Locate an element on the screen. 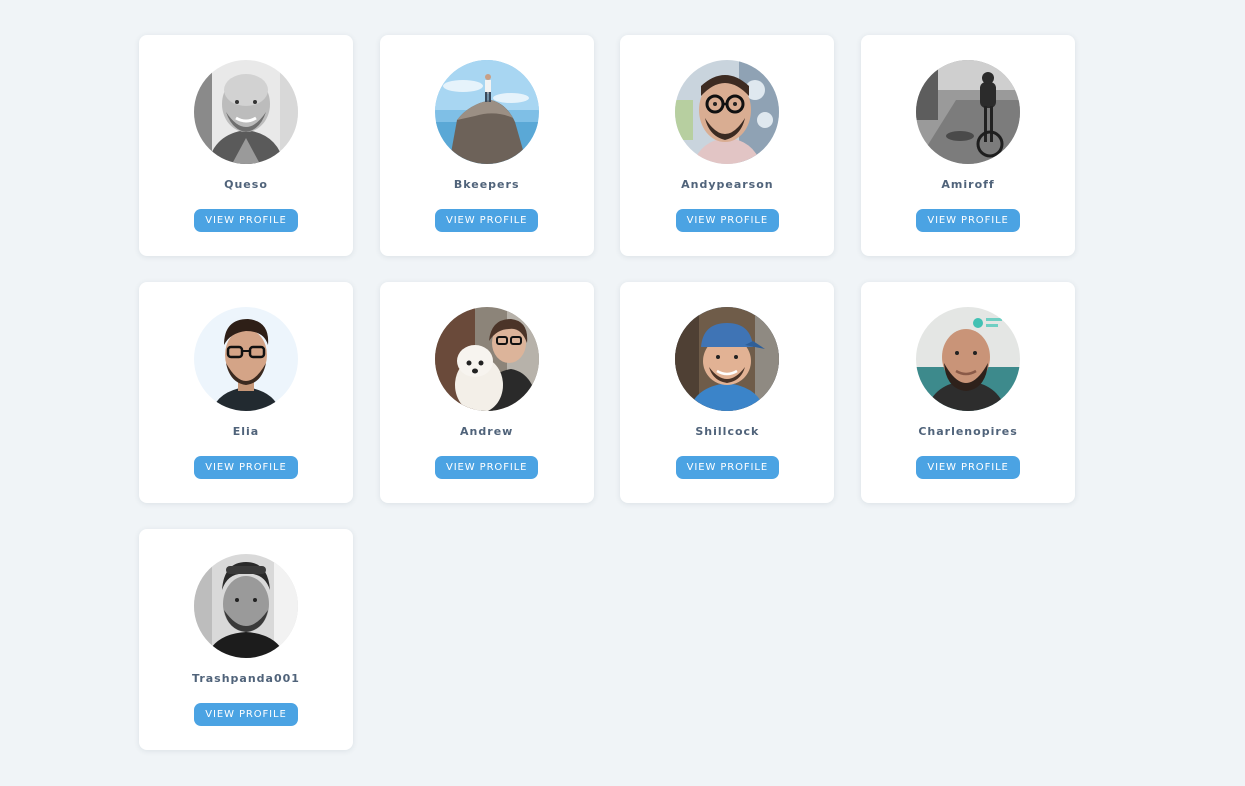 The height and width of the screenshot is (786, 1245). member-card: Amiroff VIEW PROFILE is located at coordinates (968, 145).